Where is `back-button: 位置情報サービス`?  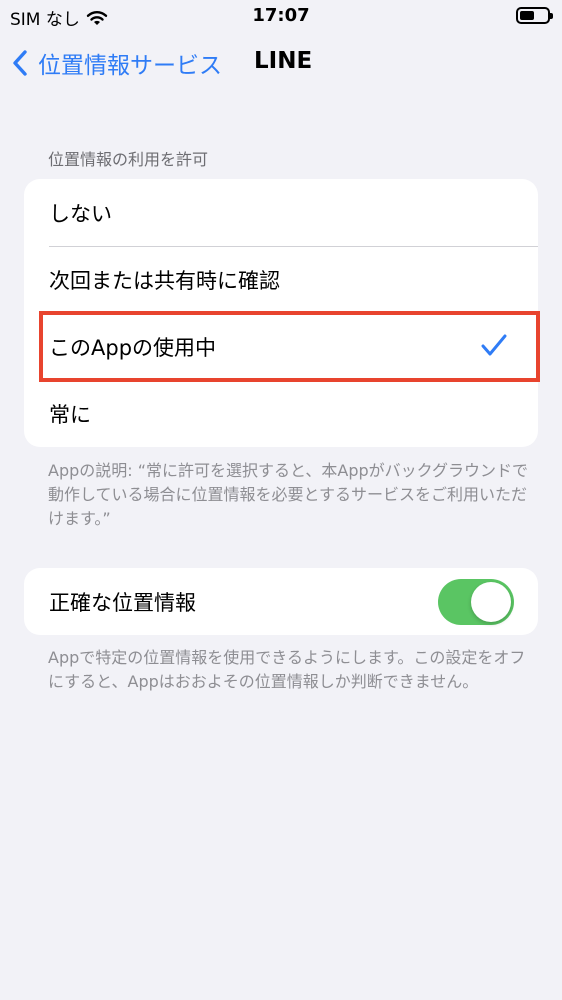
back-button: 位置情報サービス is located at coordinates (117, 63).